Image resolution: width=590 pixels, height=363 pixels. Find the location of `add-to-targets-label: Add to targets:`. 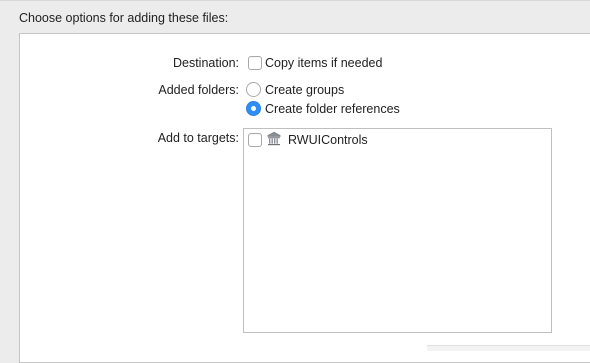

add-to-targets-label: Add to targets: is located at coordinates (198, 138).